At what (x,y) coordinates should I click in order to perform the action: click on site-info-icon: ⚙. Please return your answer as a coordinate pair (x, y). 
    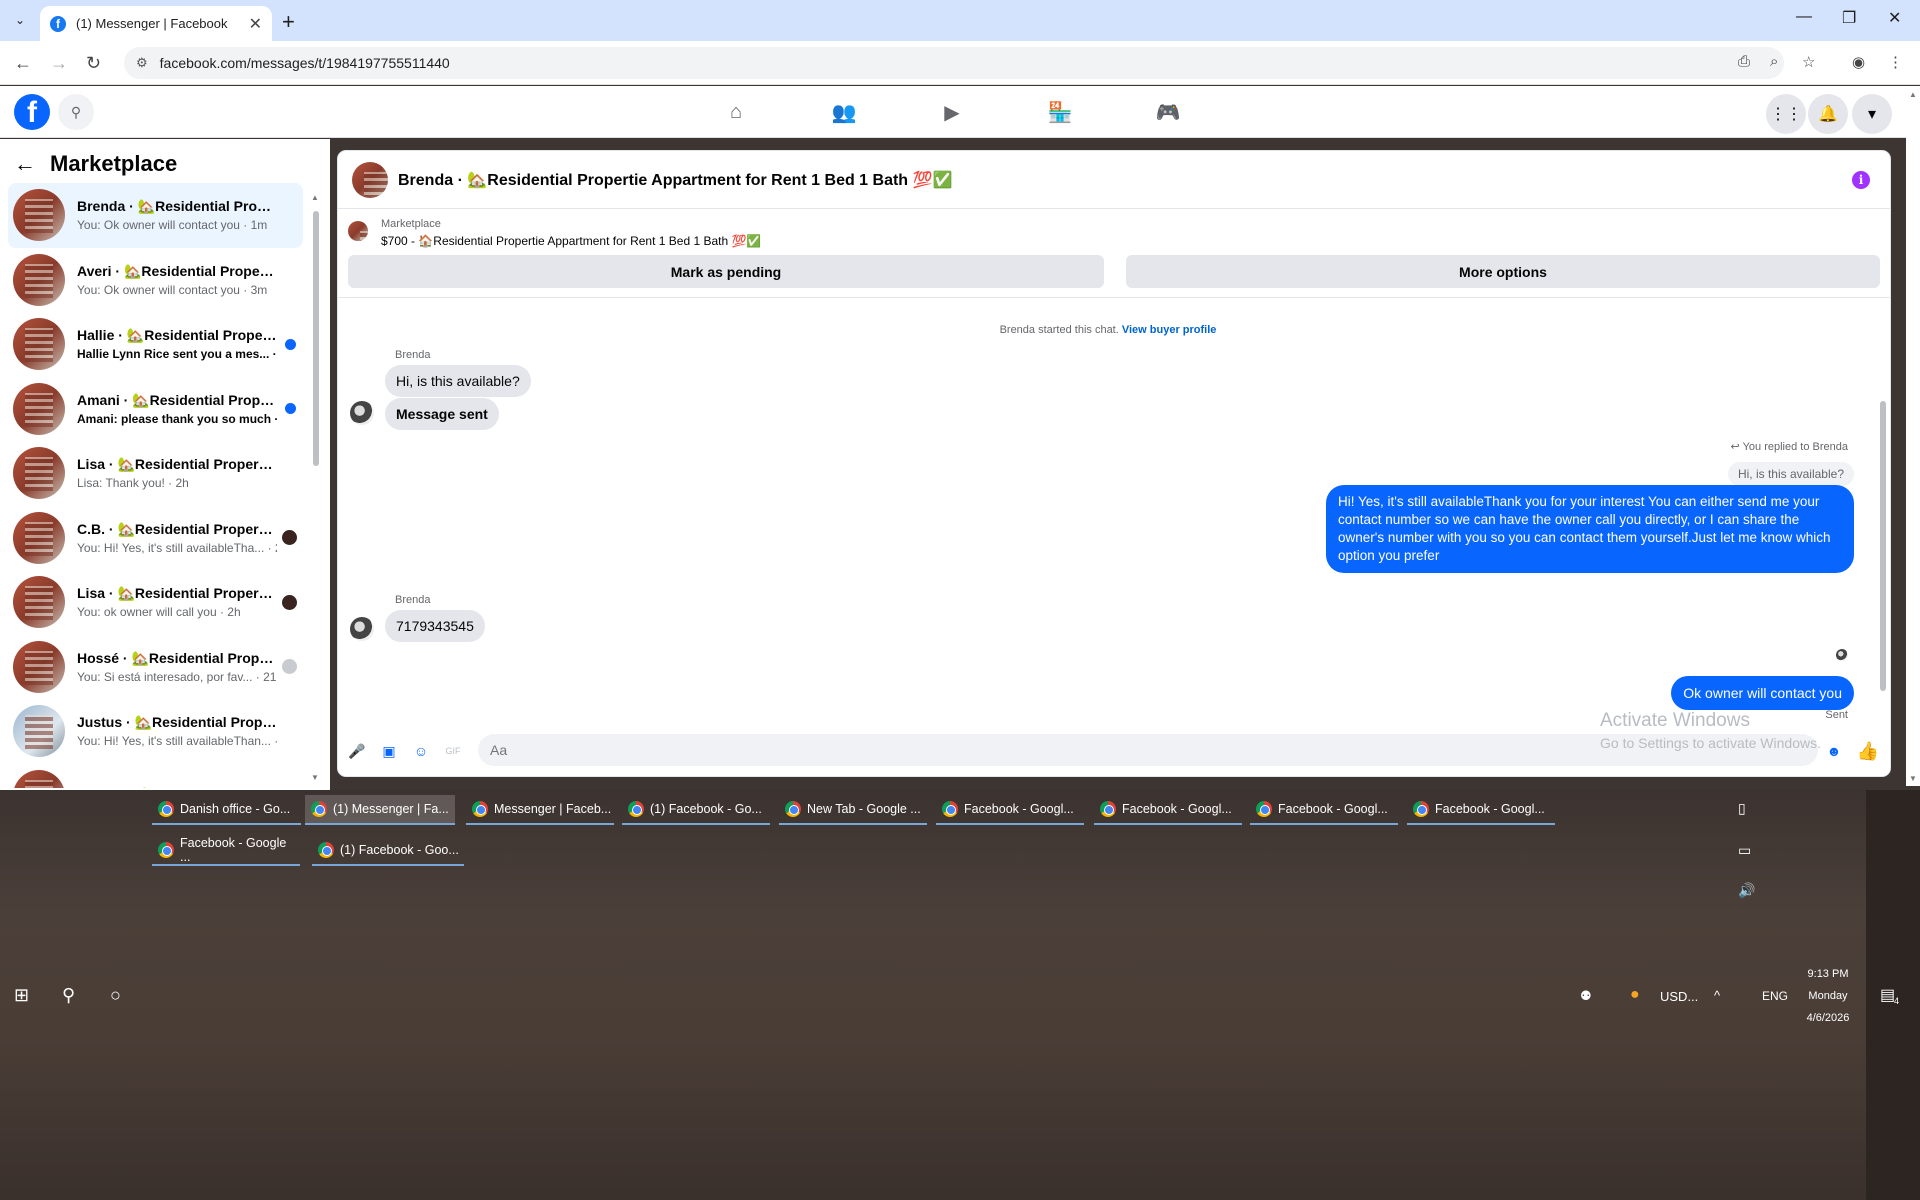
    Looking at the image, I should click on (142, 63).